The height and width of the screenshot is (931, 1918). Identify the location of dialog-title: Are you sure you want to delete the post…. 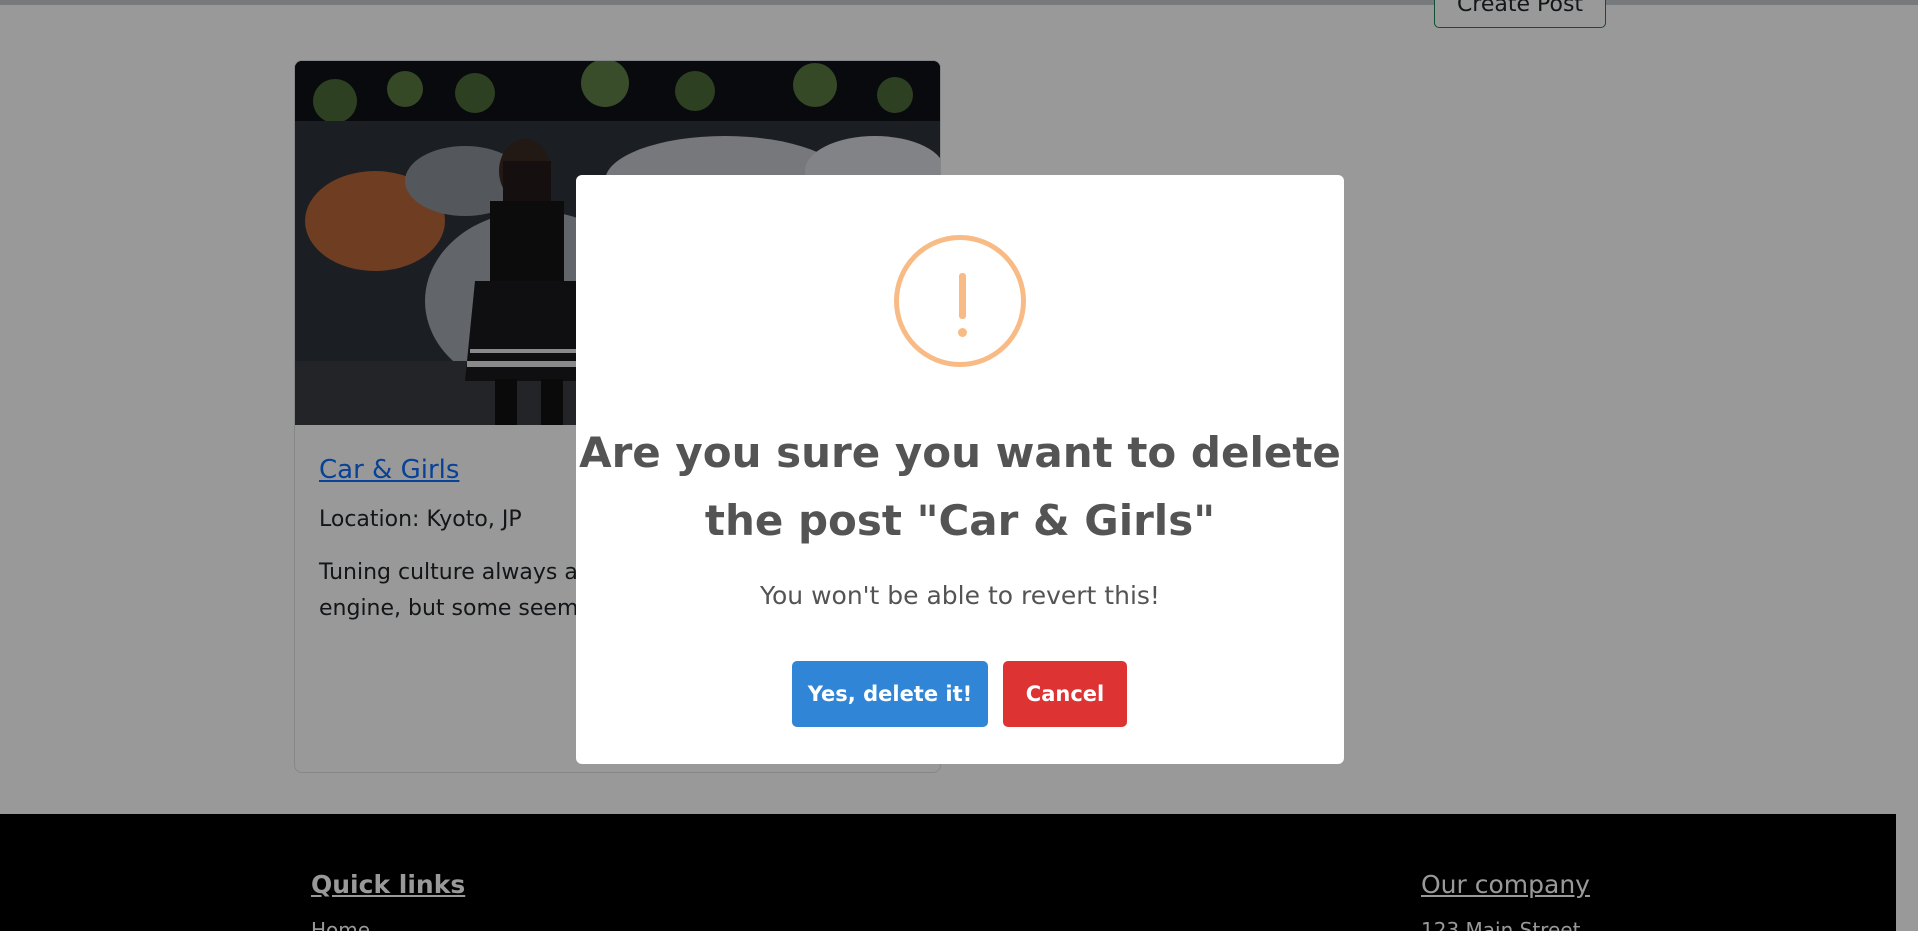
(960, 486).